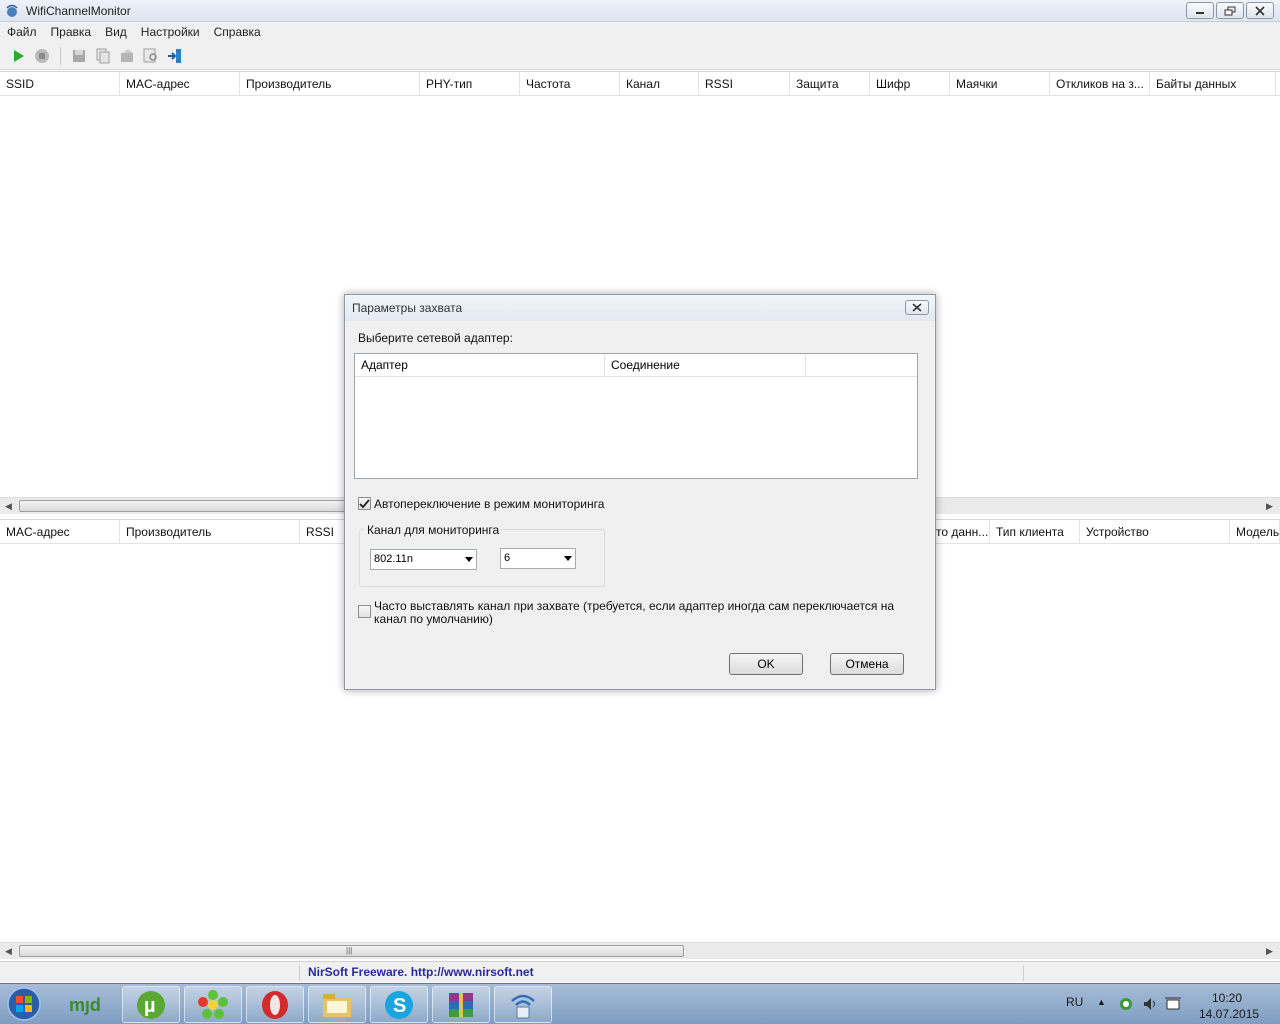  I want to click on close-button, so click(1260, 10).